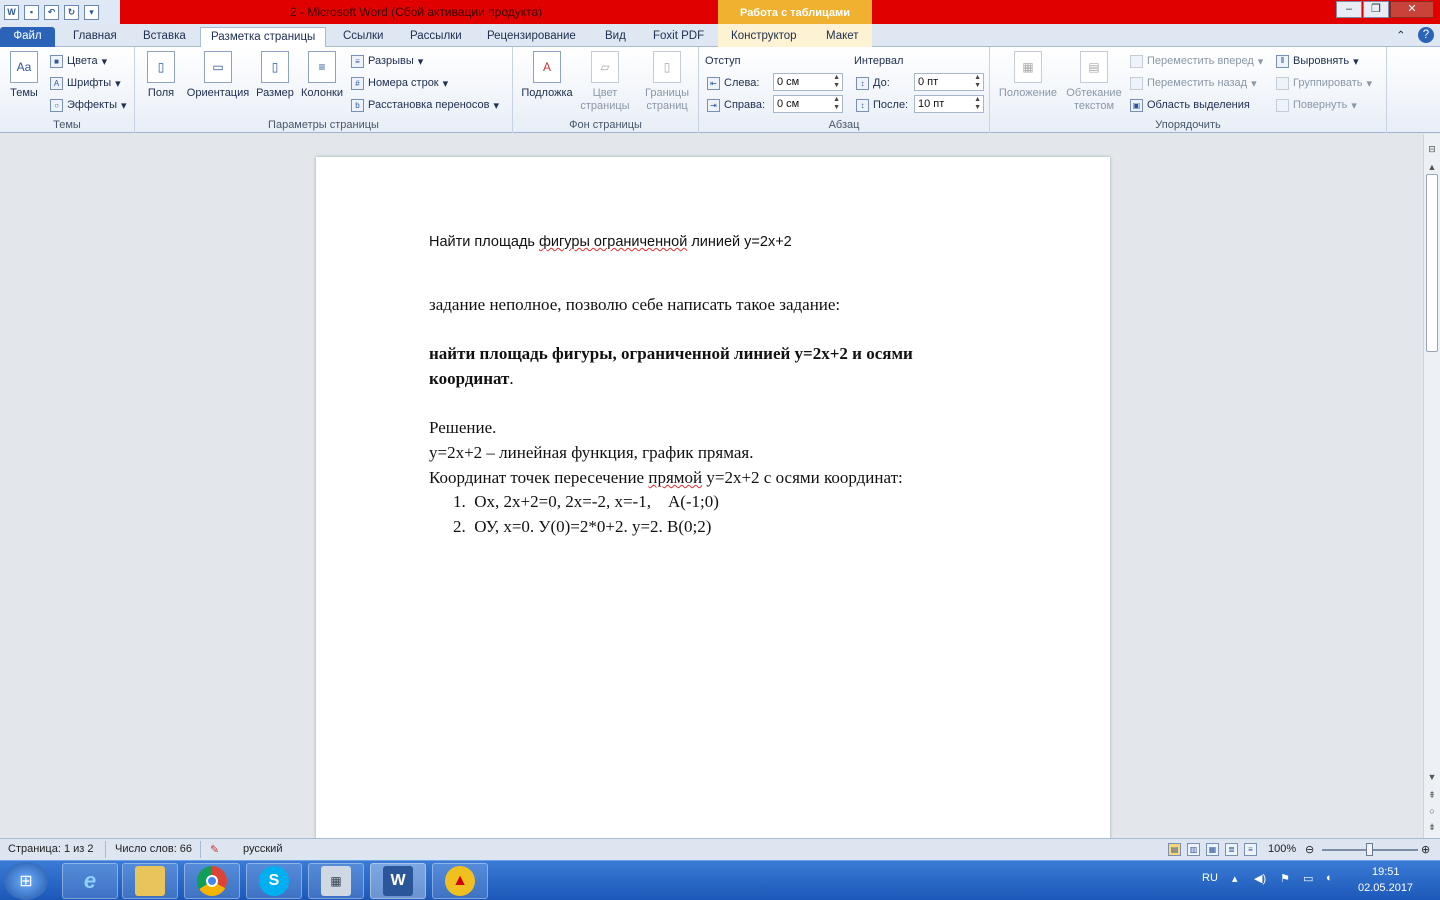  Describe the element at coordinates (842, 37) in the screenshot. I see `tab-layout: Макет` at that location.